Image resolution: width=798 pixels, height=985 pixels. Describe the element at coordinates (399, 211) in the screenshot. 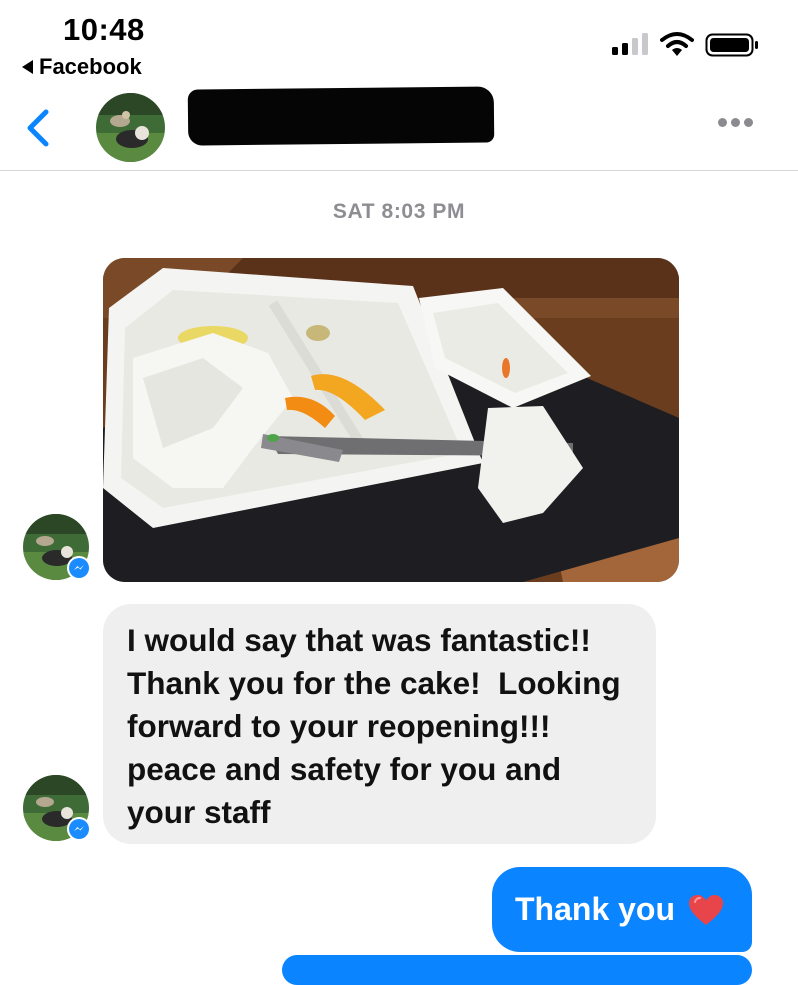

I see `message-timestamp: SAT 8:03 PM` at that location.